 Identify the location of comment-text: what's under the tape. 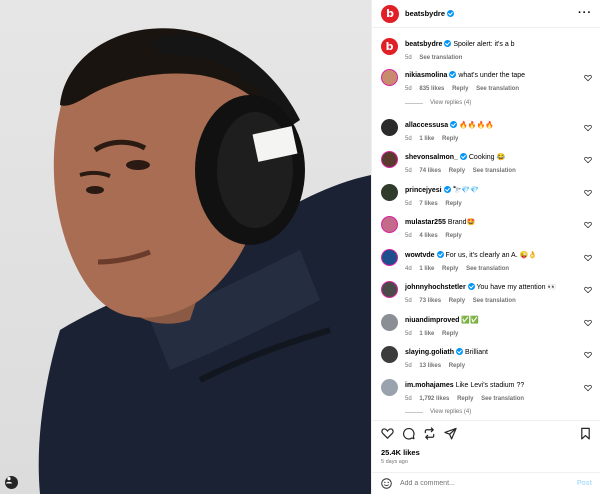
(492, 75).